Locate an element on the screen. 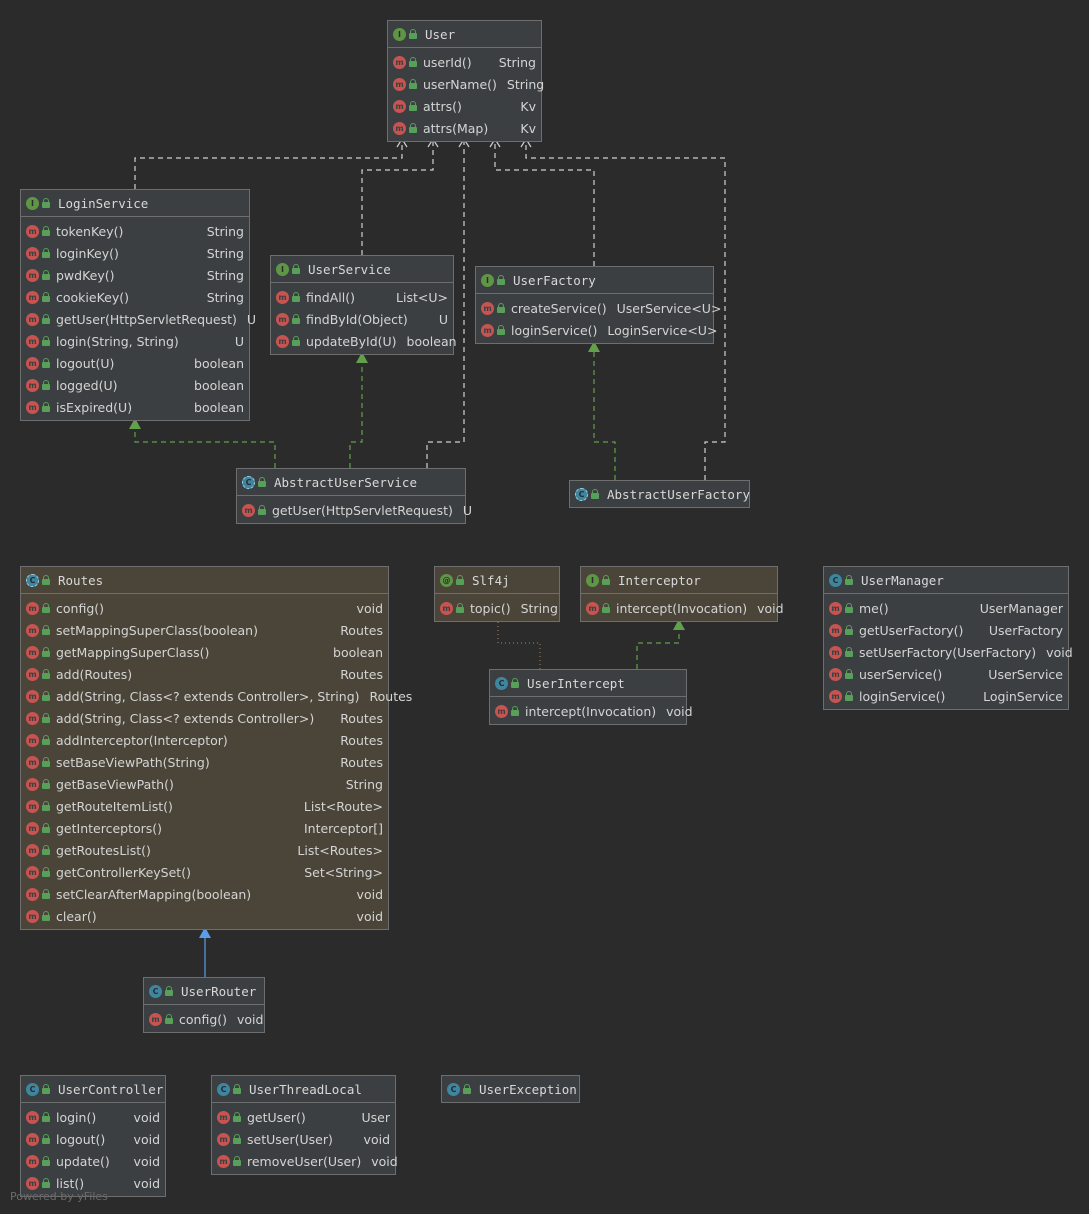 The width and height of the screenshot is (1089, 1214). node-title: UserManager is located at coordinates (902, 580).